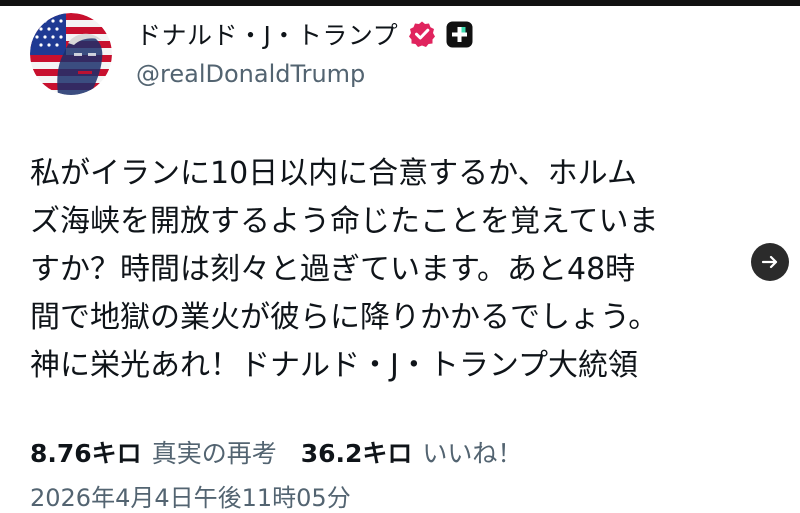 The height and width of the screenshot is (513, 800). I want to click on tweet-text-line: すか？時間は刻々と過ぎています。あと48時, so click(333, 269).